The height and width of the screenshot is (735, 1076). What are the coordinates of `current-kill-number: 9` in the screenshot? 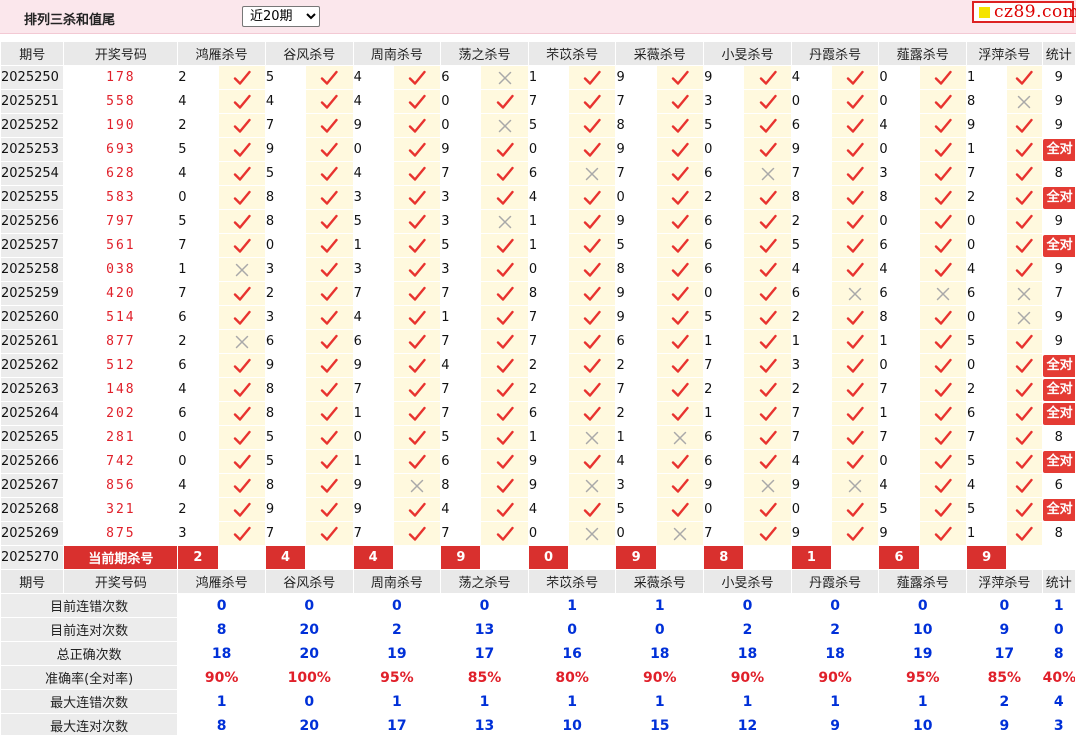 It's located at (636, 557).